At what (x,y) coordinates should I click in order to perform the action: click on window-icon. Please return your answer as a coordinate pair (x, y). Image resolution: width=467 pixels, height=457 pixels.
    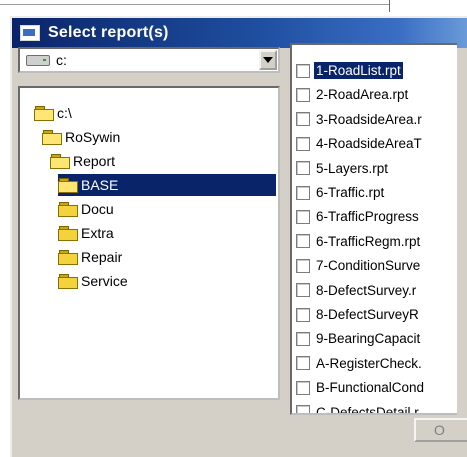
    Looking at the image, I should click on (30, 33).